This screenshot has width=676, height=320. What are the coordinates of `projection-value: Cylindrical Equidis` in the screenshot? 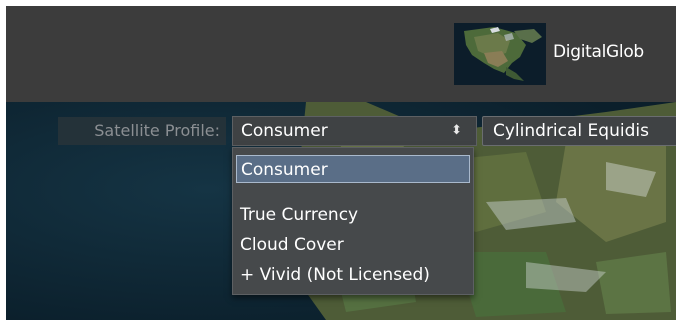 It's located at (571, 131).